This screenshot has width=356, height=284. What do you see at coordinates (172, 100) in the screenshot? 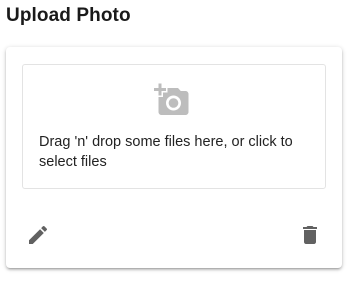
I see `add-photo-icon` at bounding box center [172, 100].